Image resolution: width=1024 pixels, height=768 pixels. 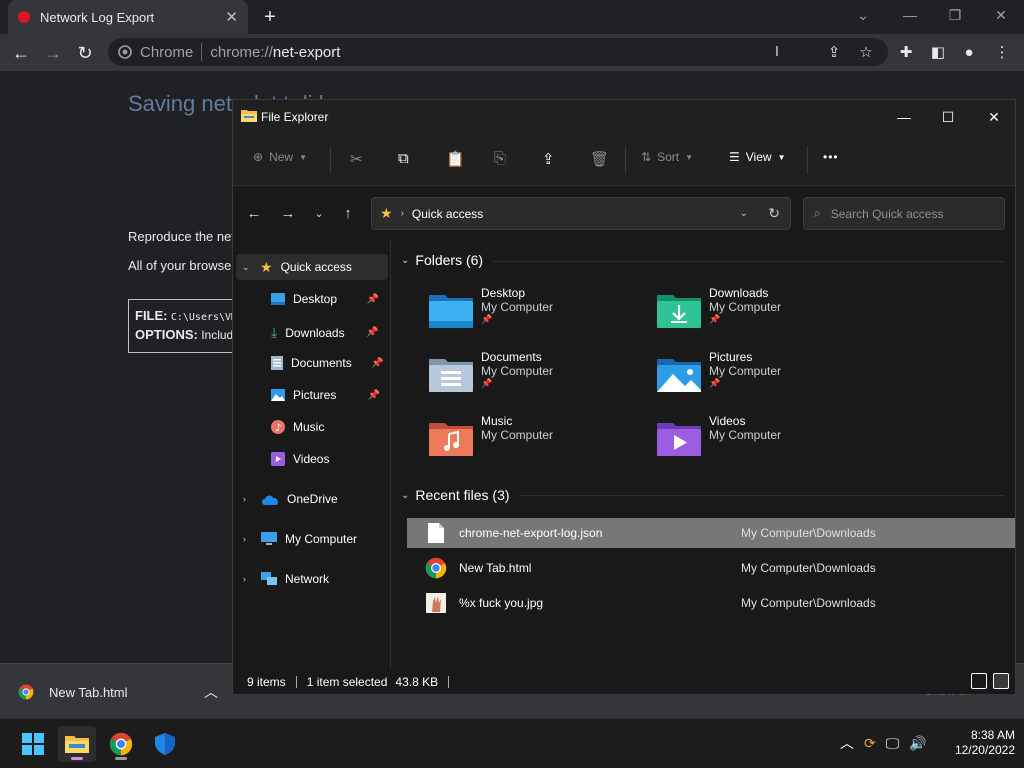 What do you see at coordinates (249, 116) in the screenshot?
I see `folder-icon` at bounding box center [249, 116].